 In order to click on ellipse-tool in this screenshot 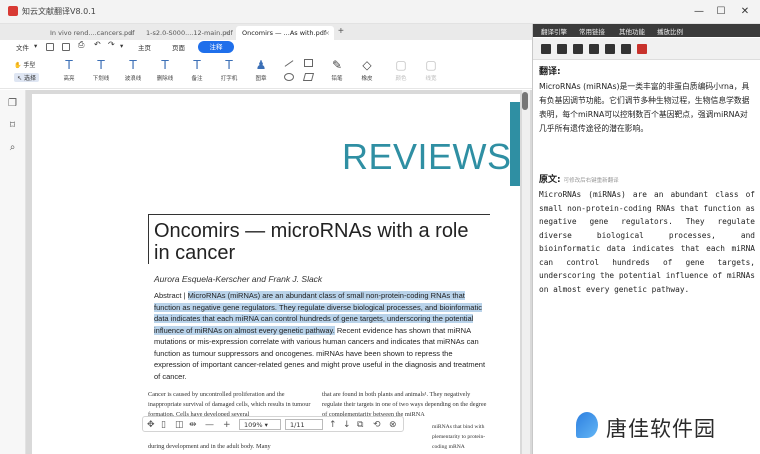, I will do `click(289, 77)`.